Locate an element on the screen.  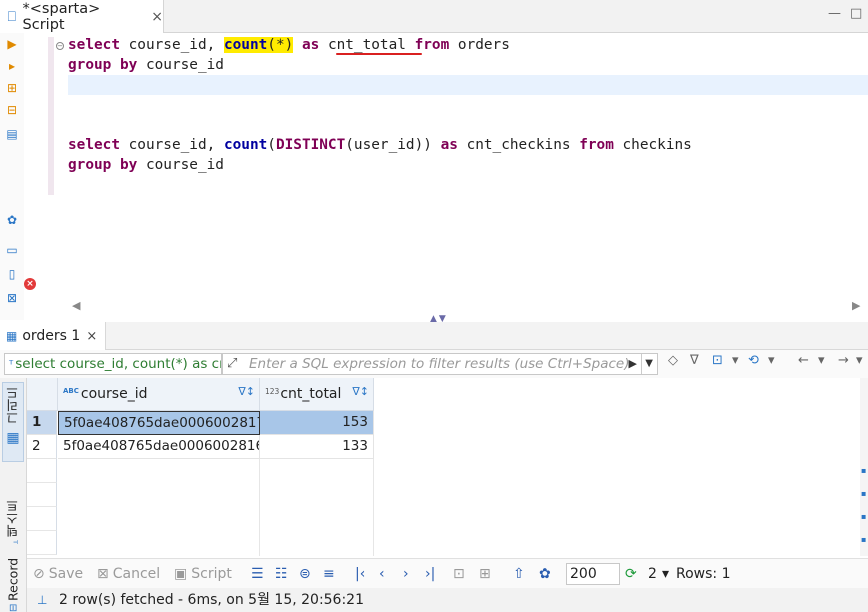
clear-filter-icon: ◇ is located at coordinates (673, 360).